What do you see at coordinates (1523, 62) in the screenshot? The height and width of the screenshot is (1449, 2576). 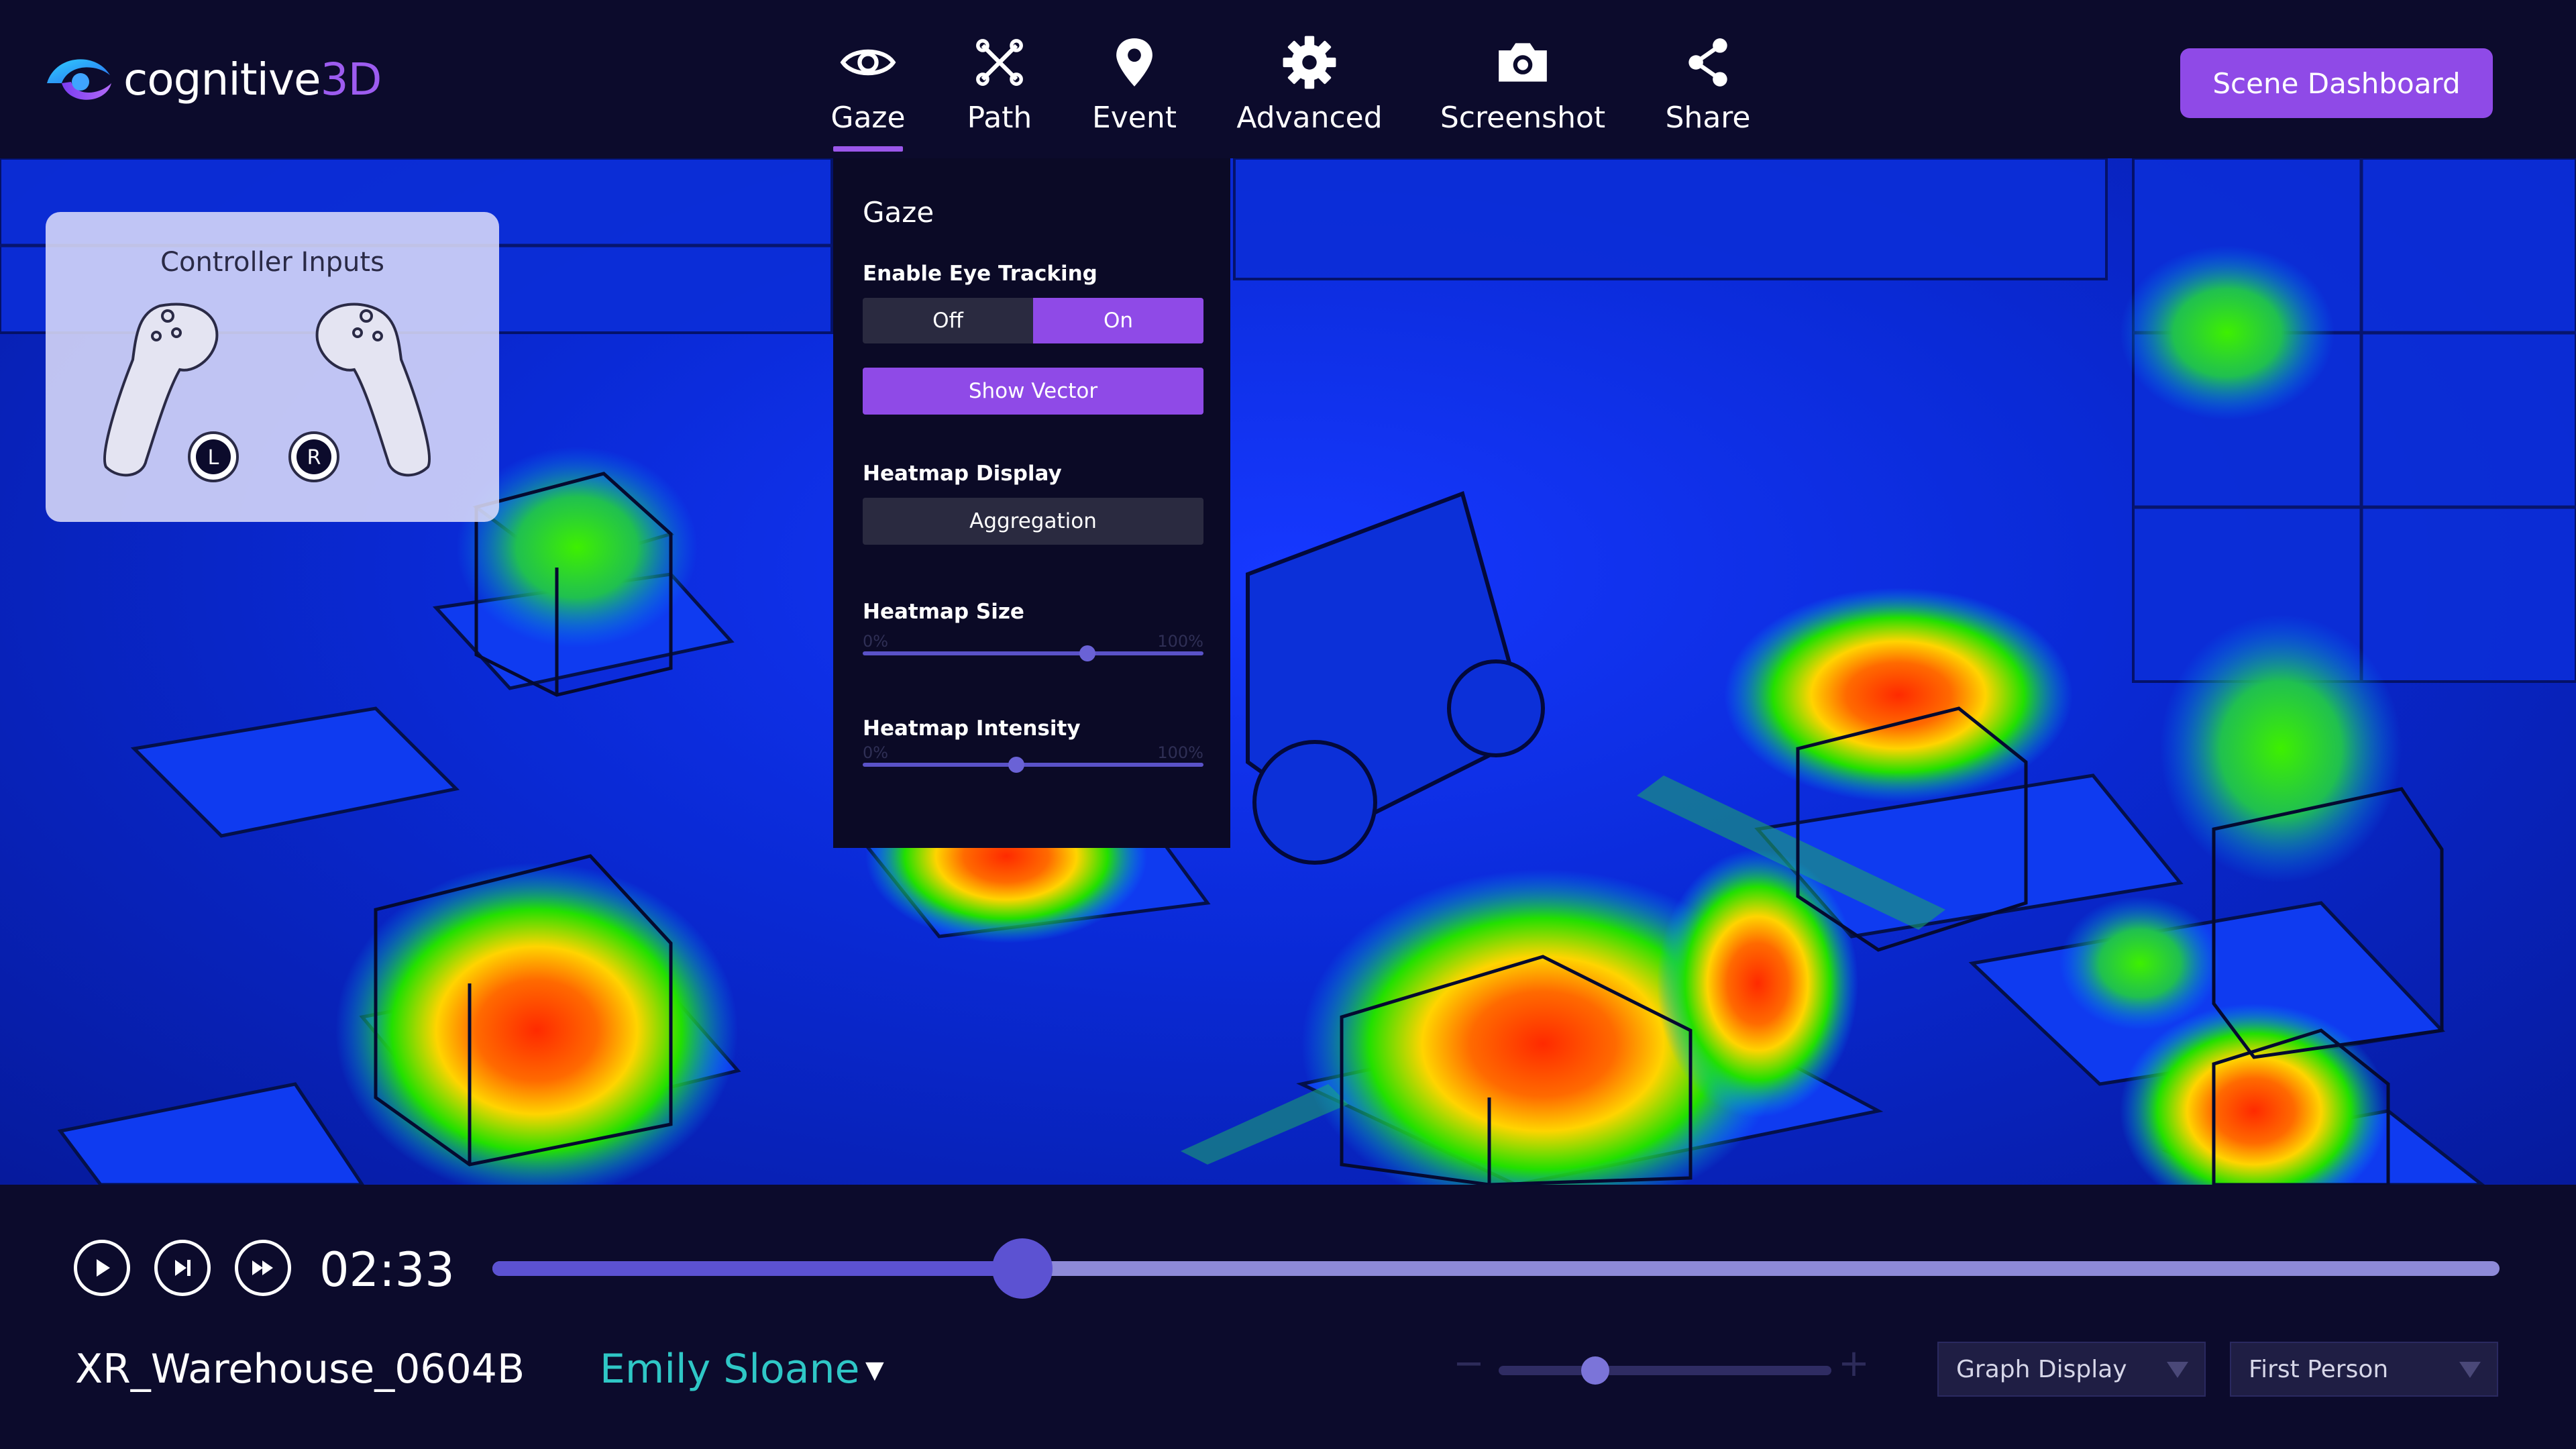 I see `camera-icon` at bounding box center [1523, 62].